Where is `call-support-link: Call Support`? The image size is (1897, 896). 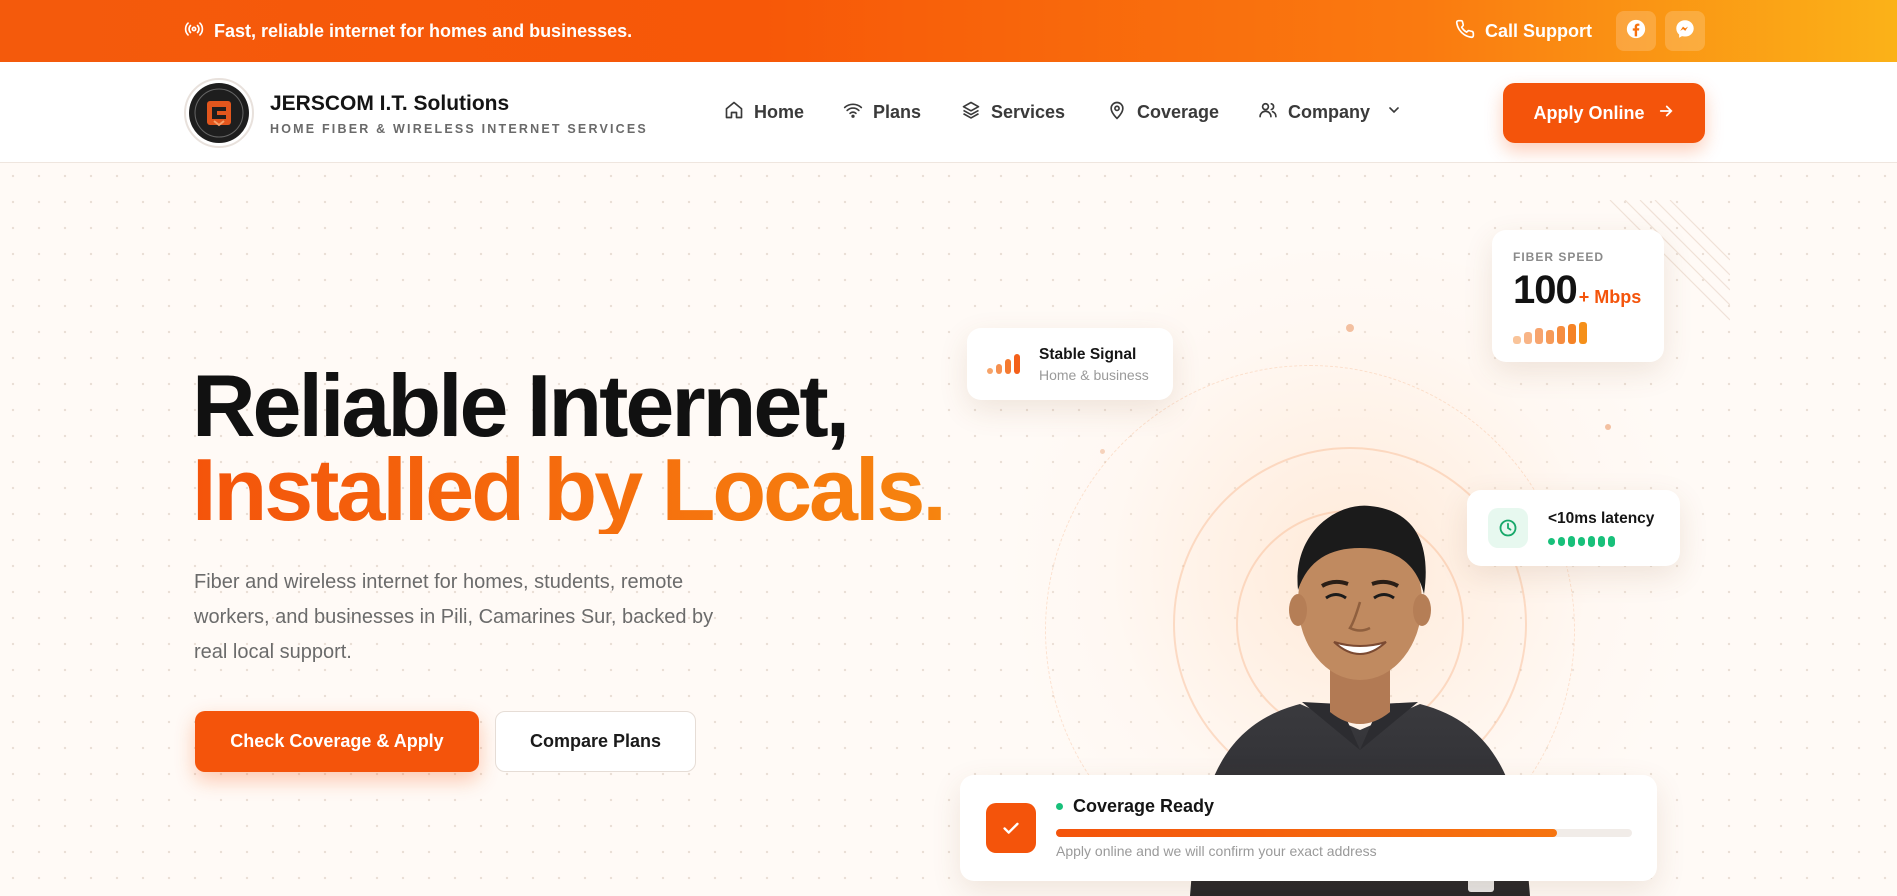
call-support-link: Call Support is located at coordinates (1523, 31).